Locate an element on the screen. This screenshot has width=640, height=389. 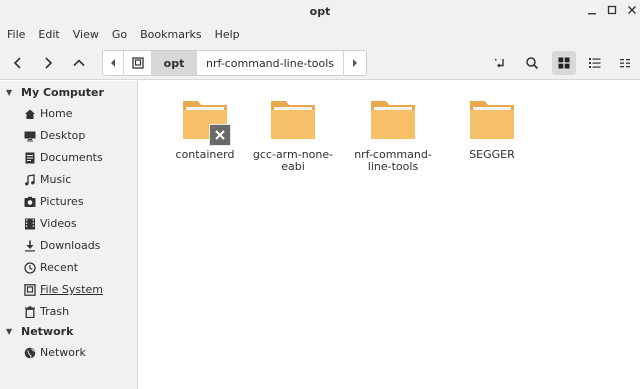
path-current-opt: opt is located at coordinates (174, 63).